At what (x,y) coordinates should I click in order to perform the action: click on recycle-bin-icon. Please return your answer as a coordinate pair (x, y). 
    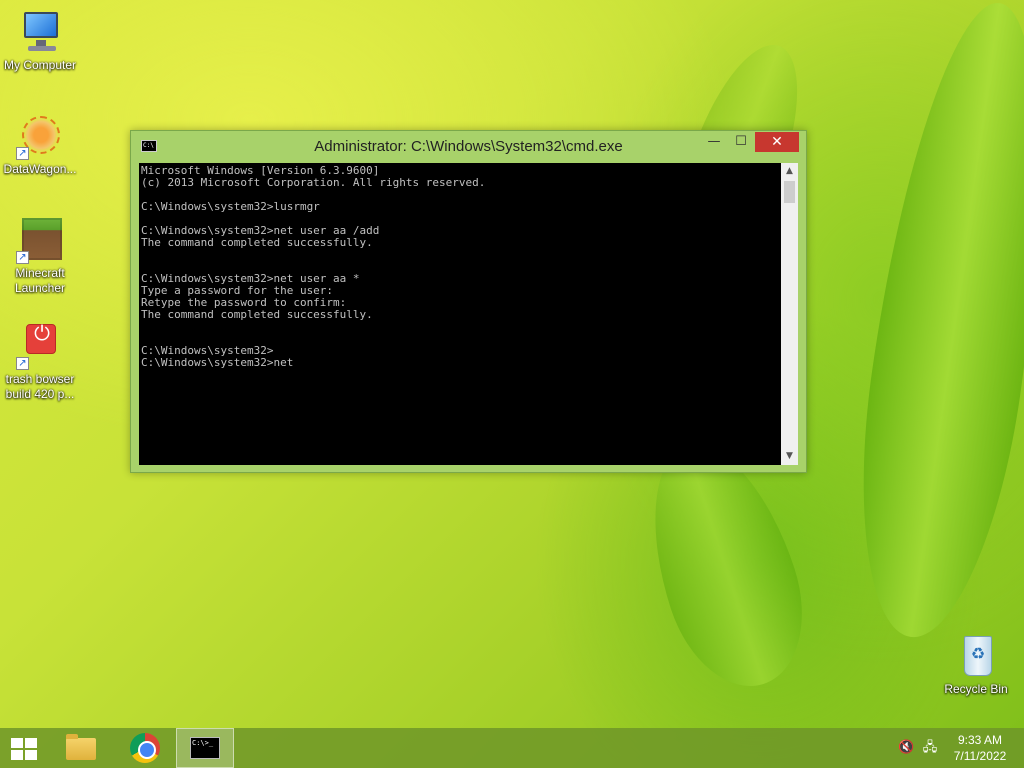
    Looking at the image, I should click on (976, 656).